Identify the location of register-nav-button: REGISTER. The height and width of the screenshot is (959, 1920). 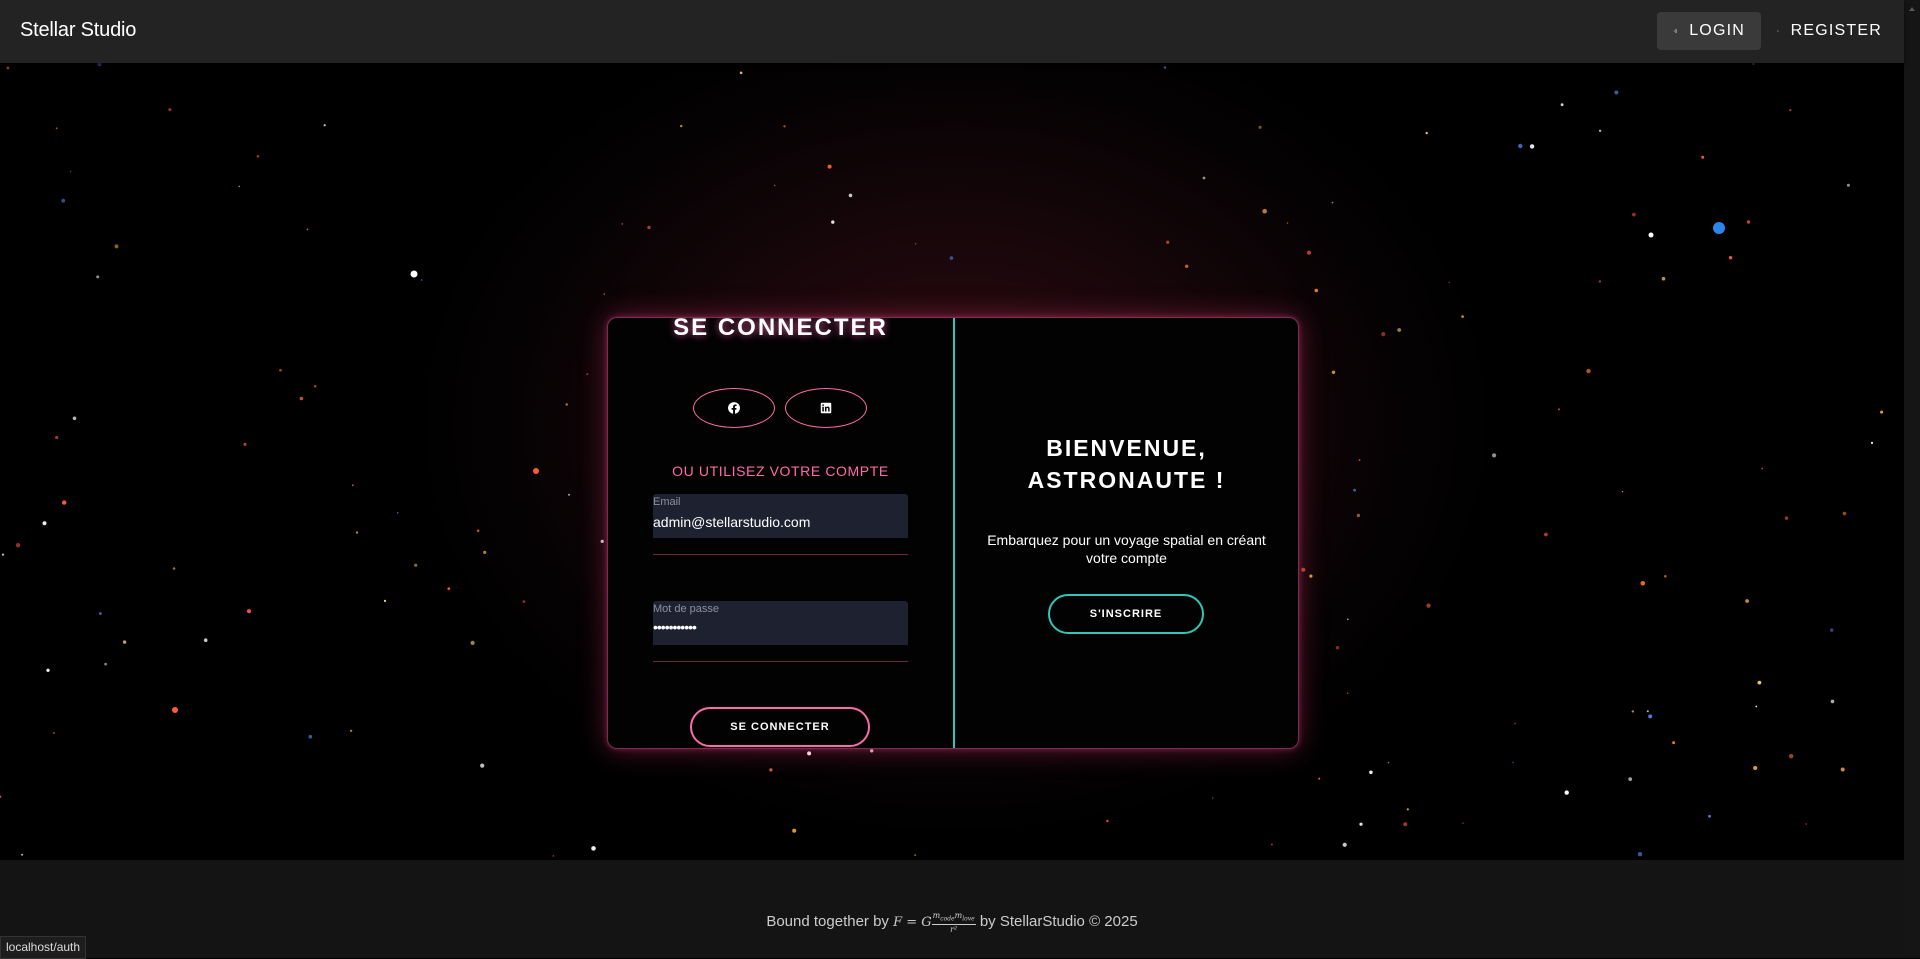
(1829, 31).